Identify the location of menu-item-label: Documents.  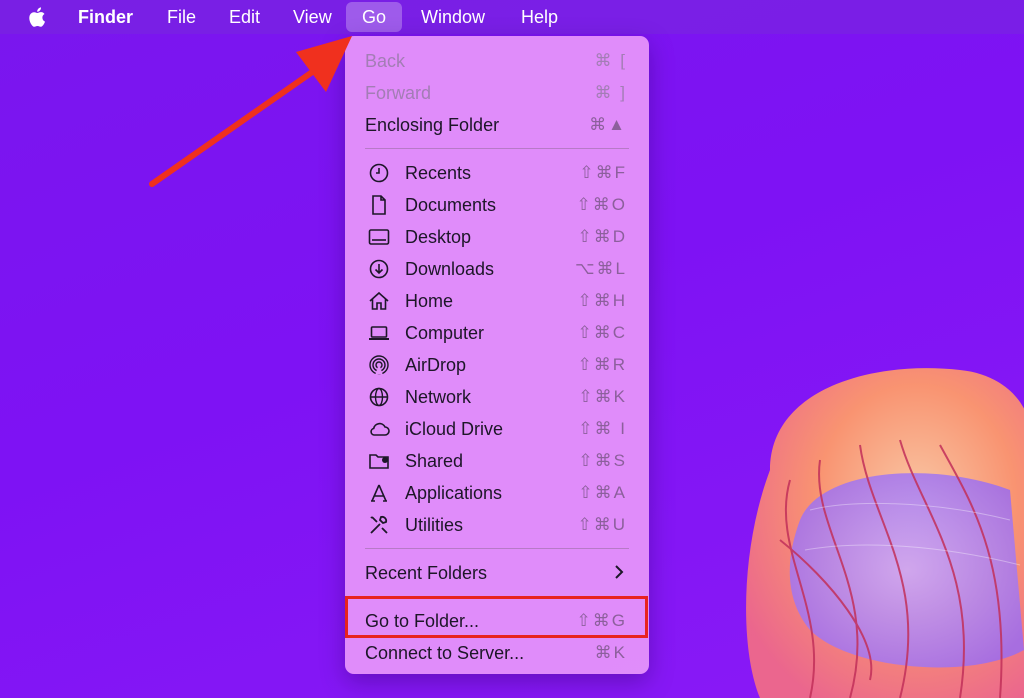
(451, 205).